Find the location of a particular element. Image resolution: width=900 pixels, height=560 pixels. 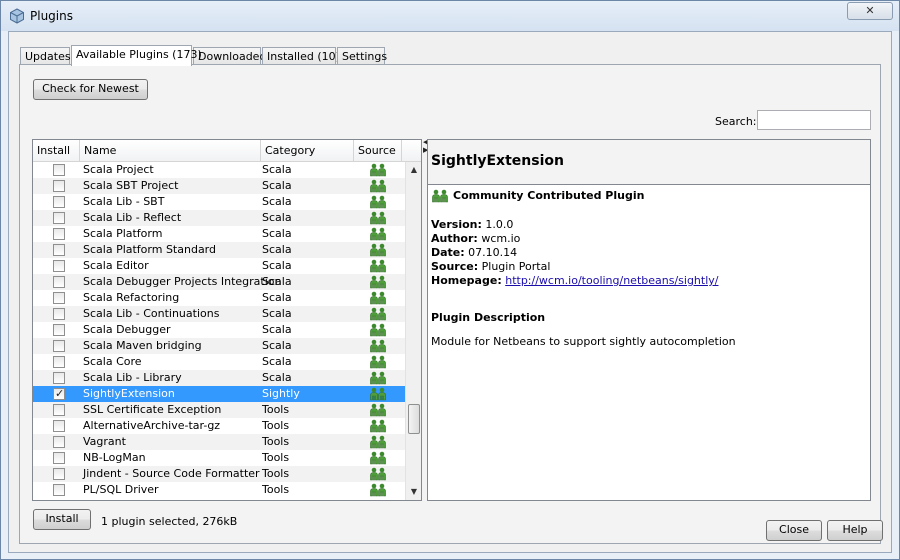

table-row: Scala SBT Project Scala is located at coordinates (219, 186).